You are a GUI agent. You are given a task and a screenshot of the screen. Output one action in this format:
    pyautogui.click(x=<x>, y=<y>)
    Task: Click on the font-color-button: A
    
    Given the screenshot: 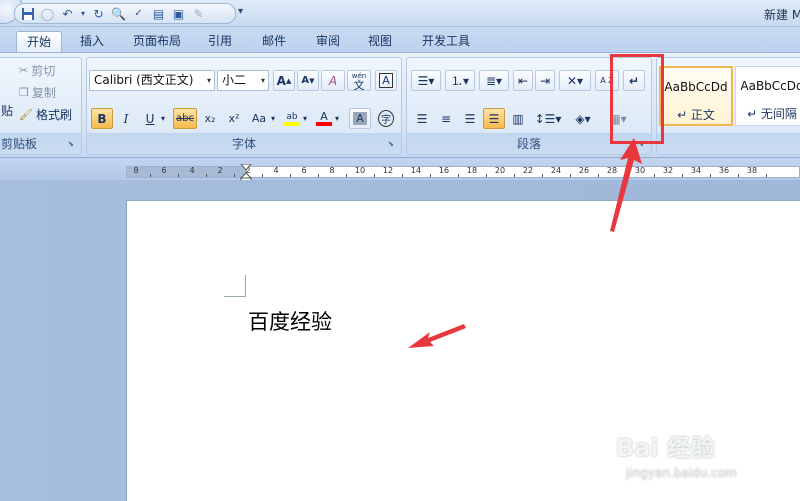 What is the action you would take?
    pyautogui.click(x=324, y=118)
    